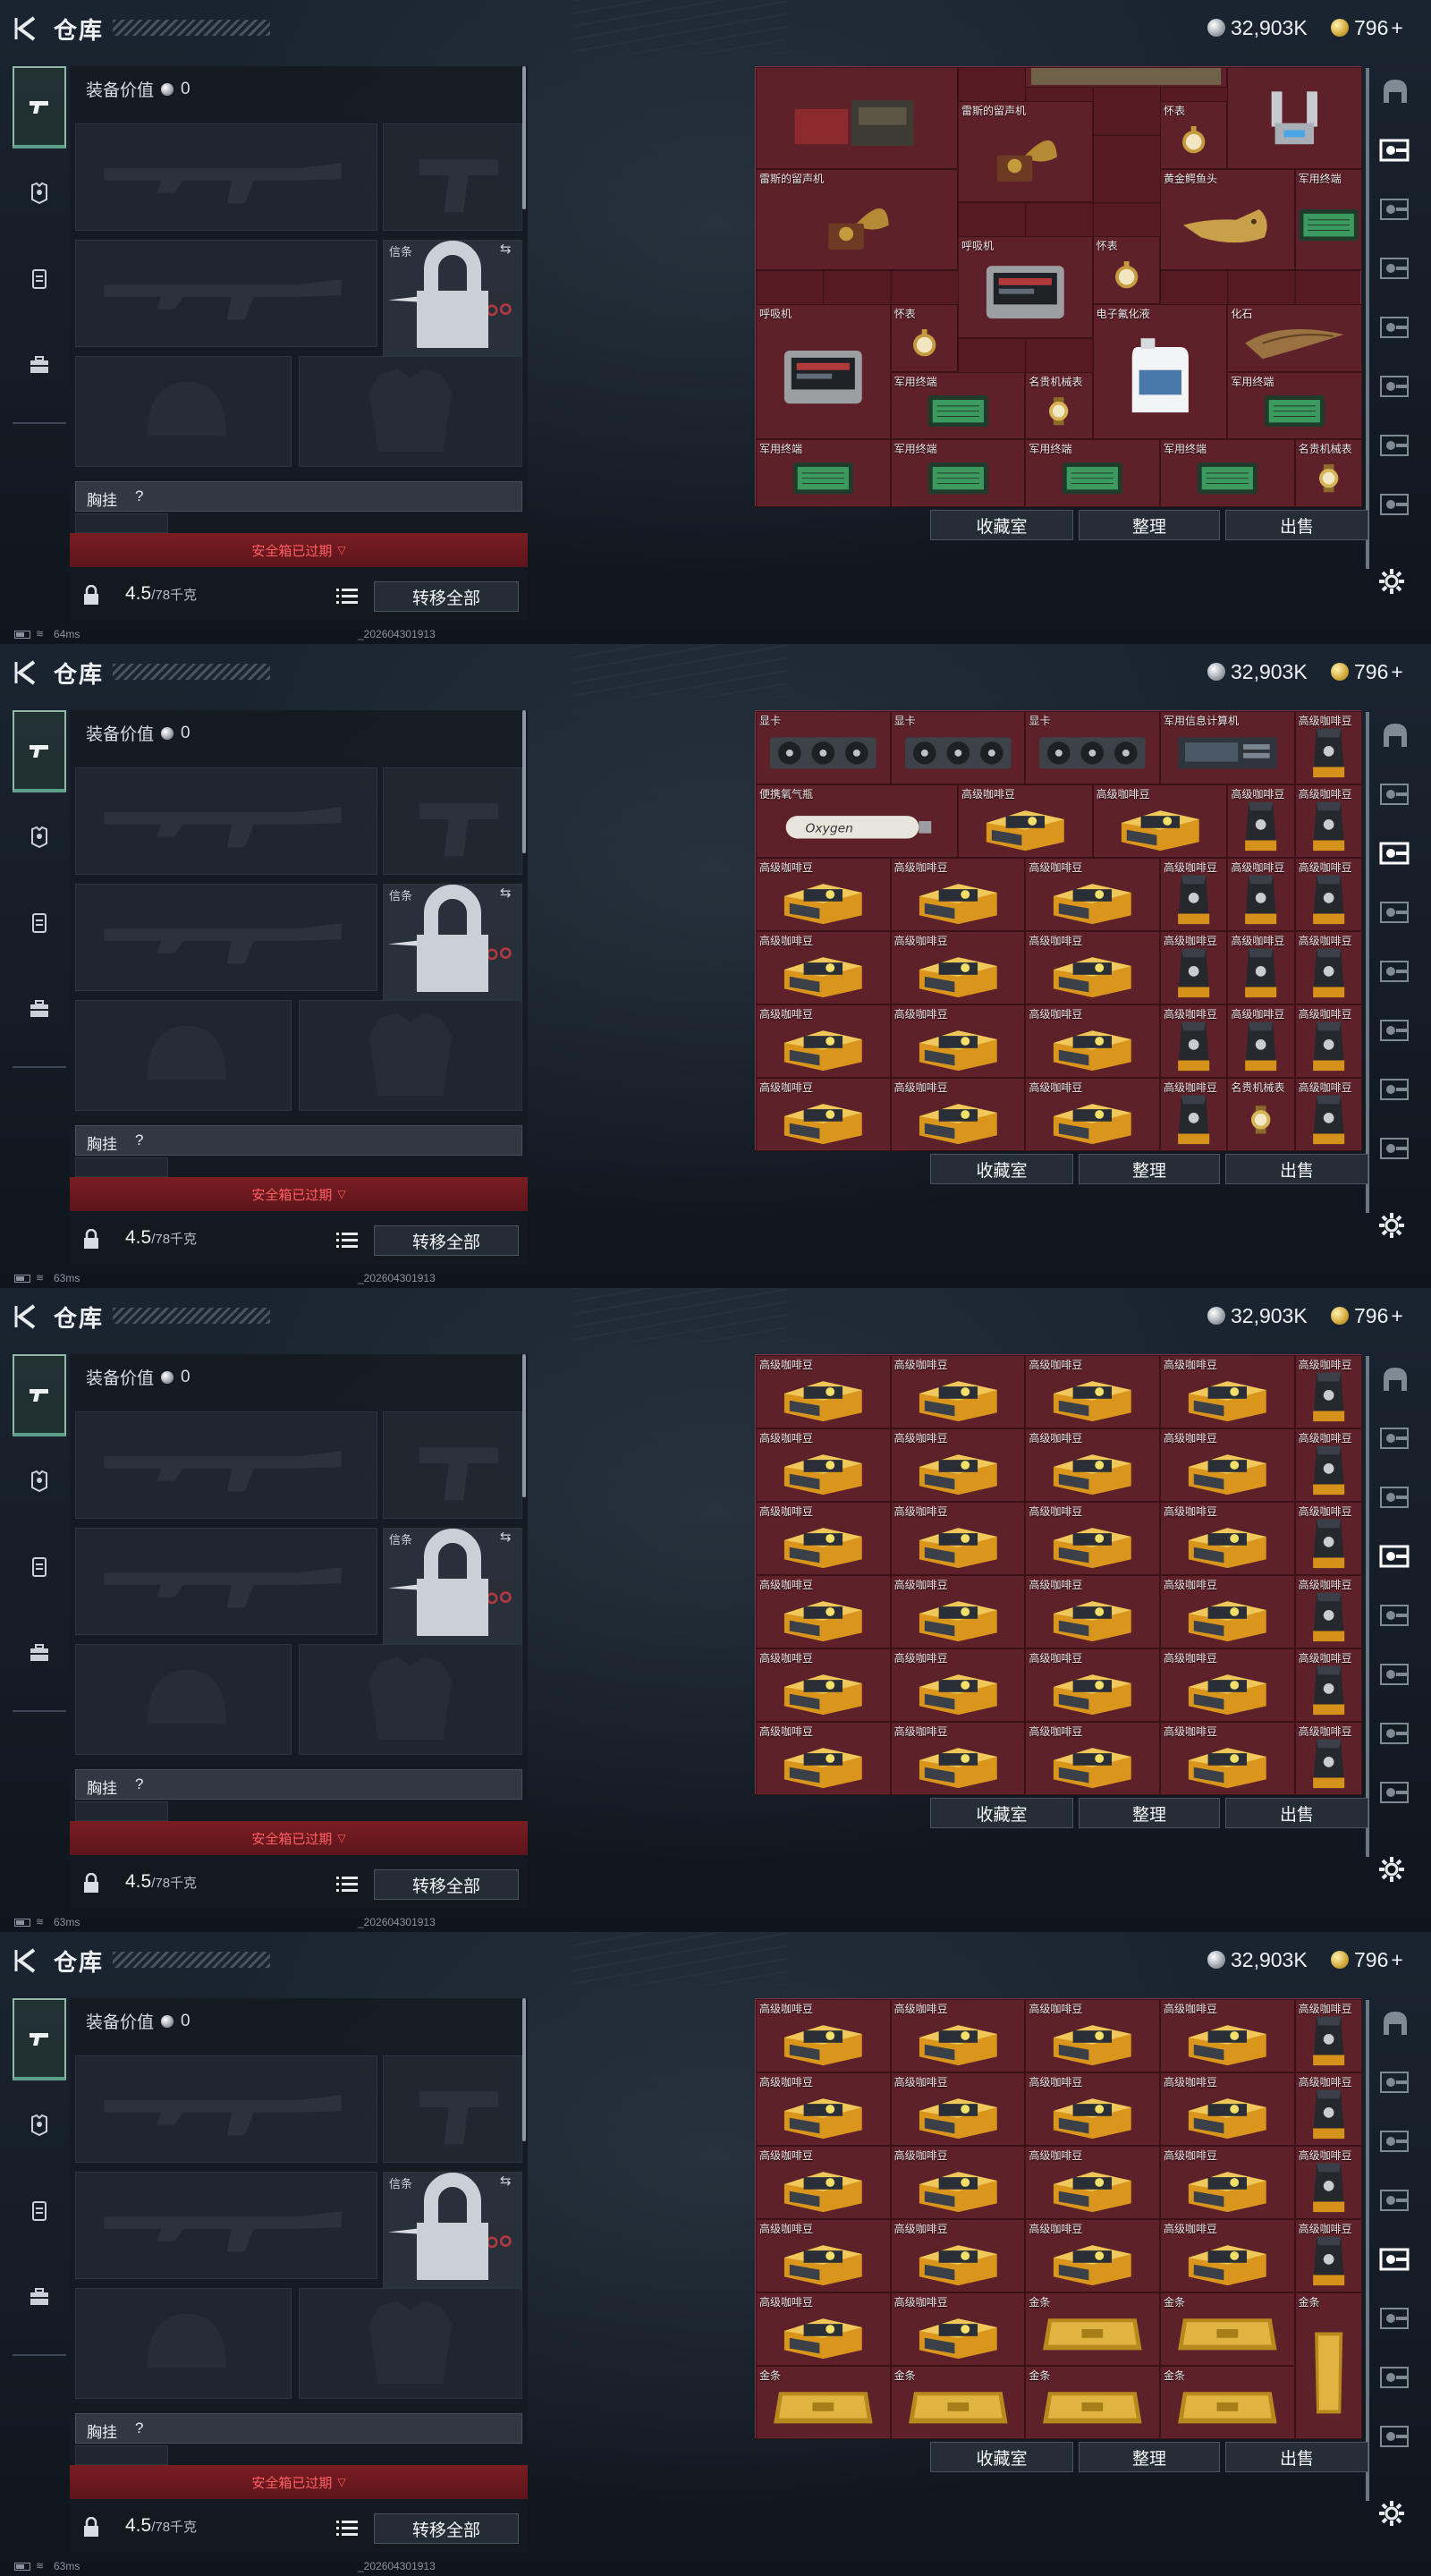 This screenshot has width=1431, height=2576. What do you see at coordinates (1194, 134) in the screenshot?
I see `stash-item-pocket-watch: 怀表` at bounding box center [1194, 134].